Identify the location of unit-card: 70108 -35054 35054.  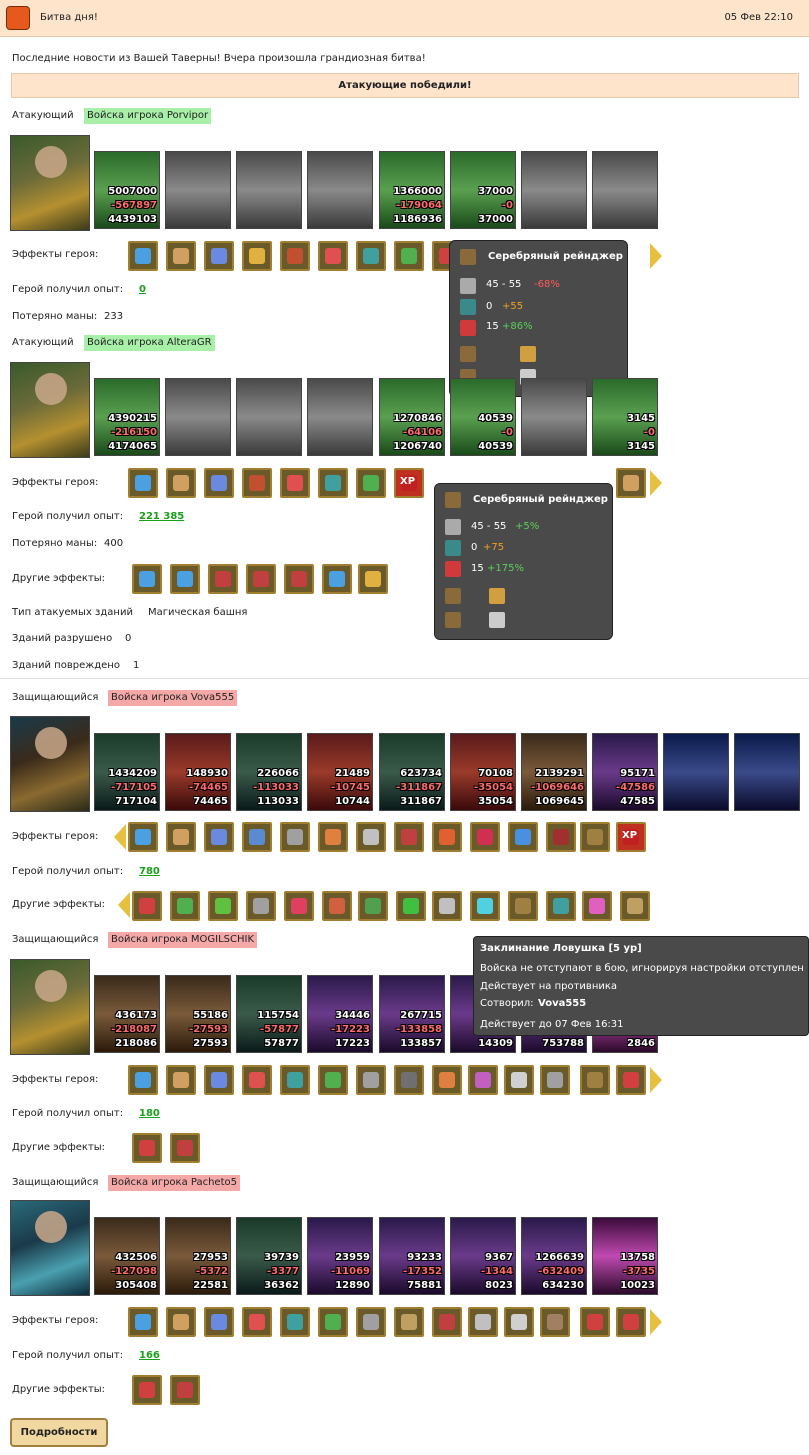
(483, 772).